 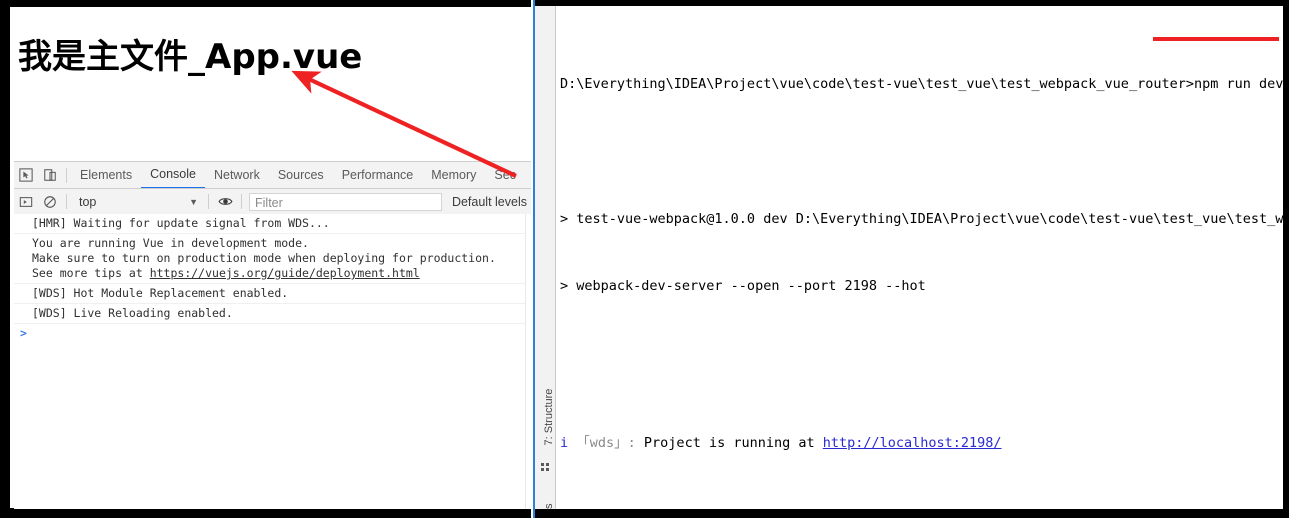 I want to click on vue-dev-line-1: You are running Vue in development mode., so click(x=170, y=243).